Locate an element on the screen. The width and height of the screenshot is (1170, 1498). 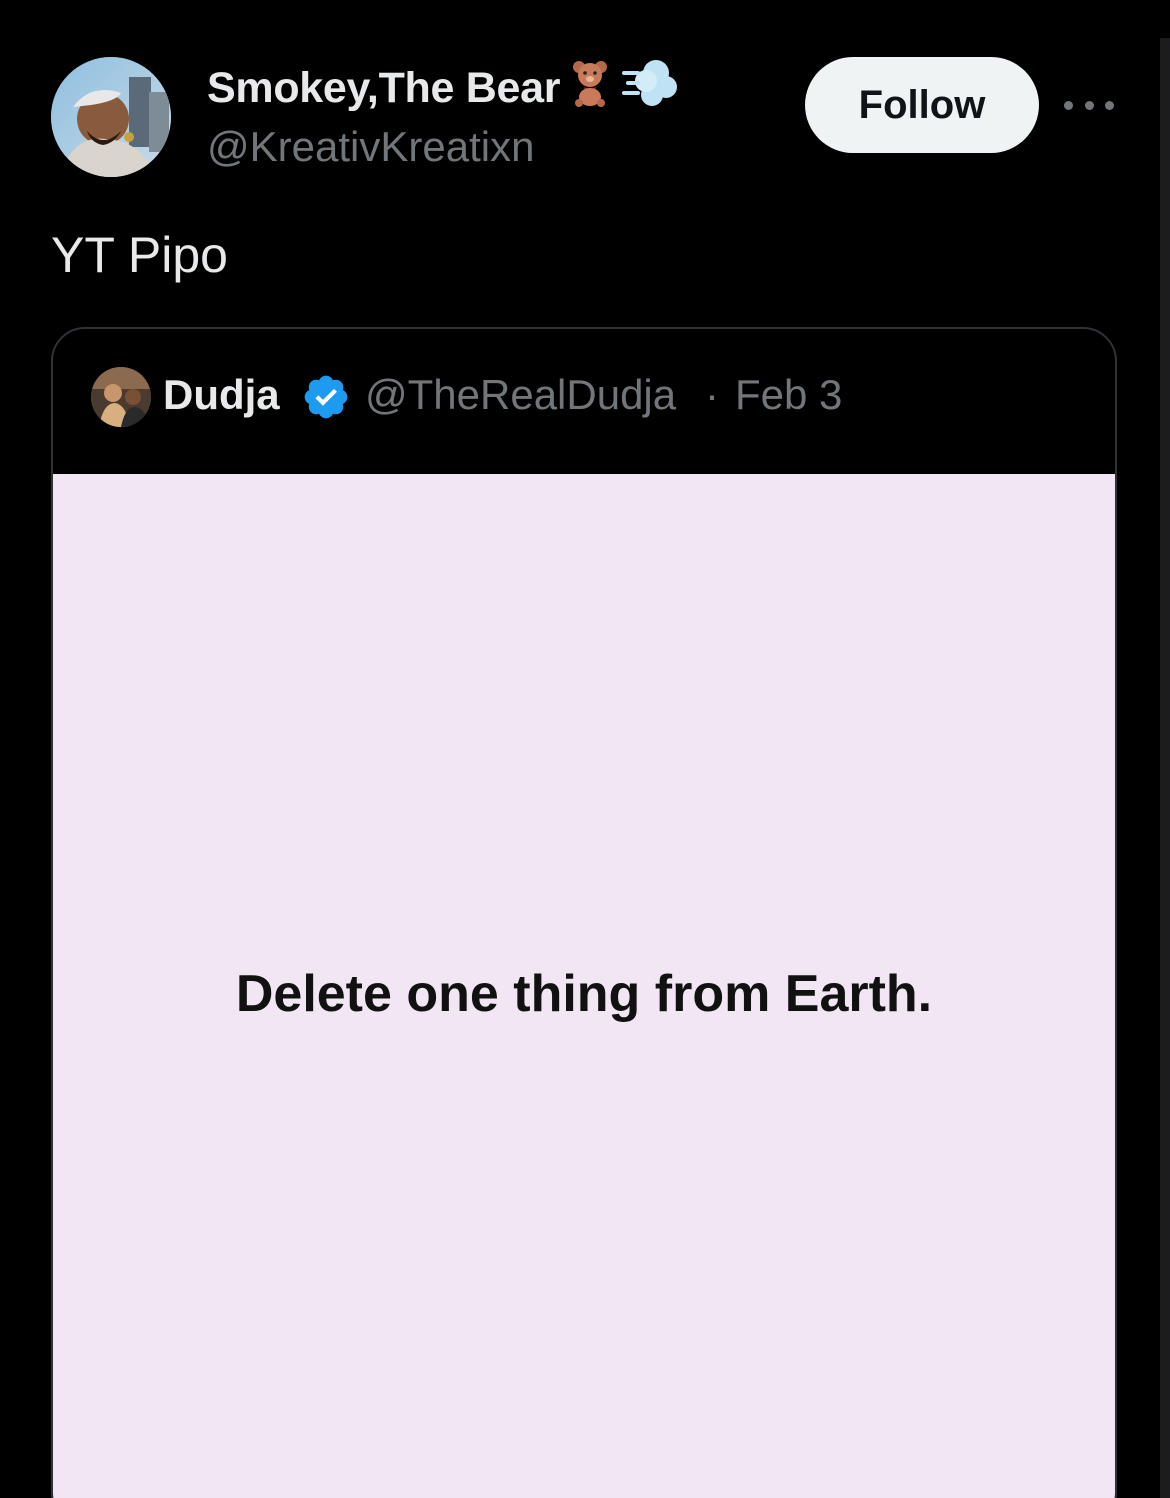
quoted-avatar-photo is located at coordinates (121, 397).